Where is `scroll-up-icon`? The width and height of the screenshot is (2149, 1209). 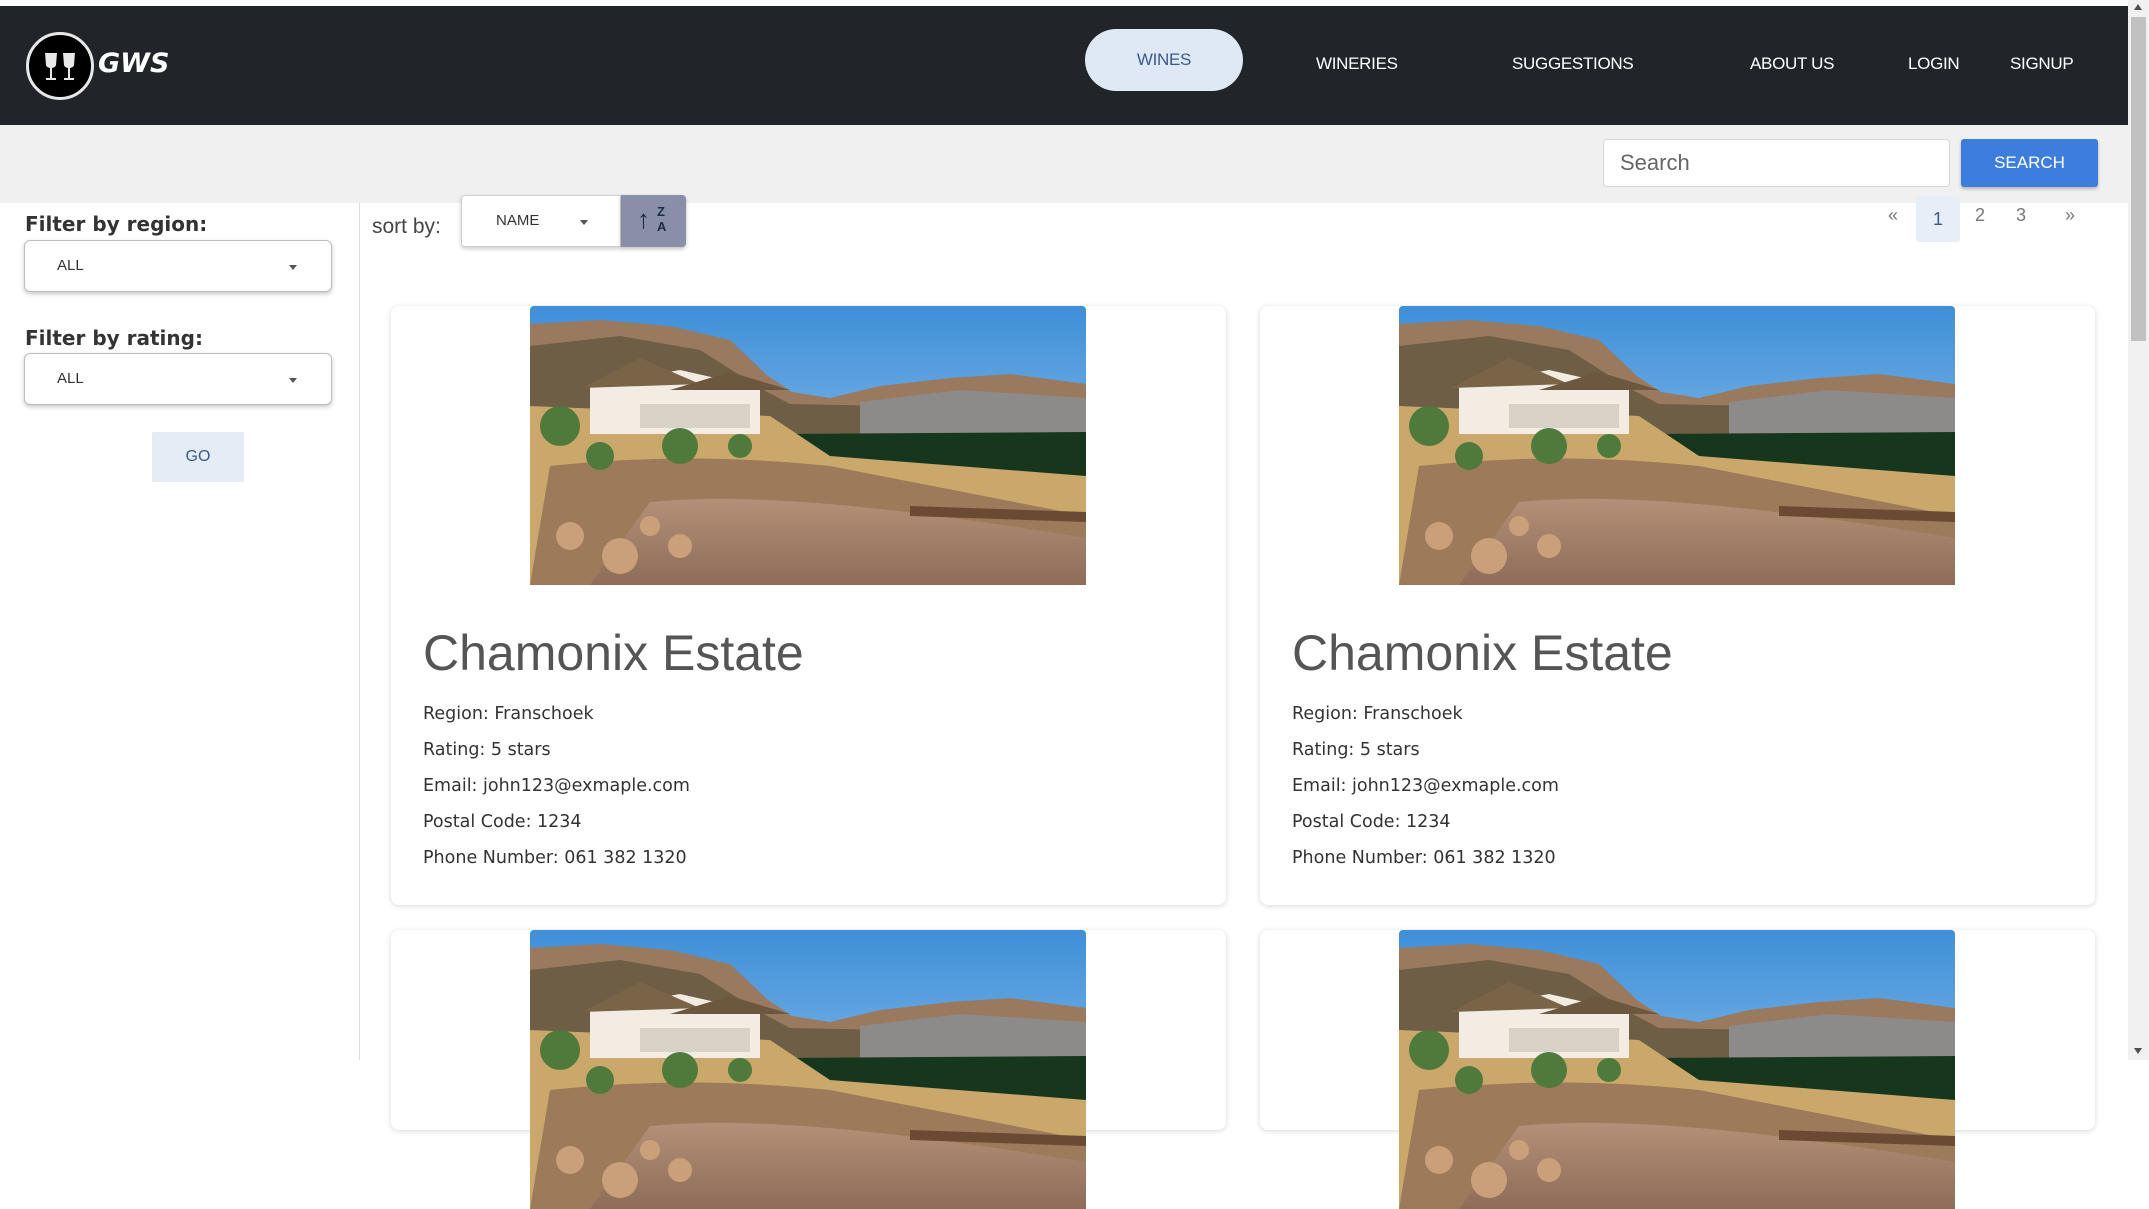 scroll-up-icon is located at coordinates (2138, 7).